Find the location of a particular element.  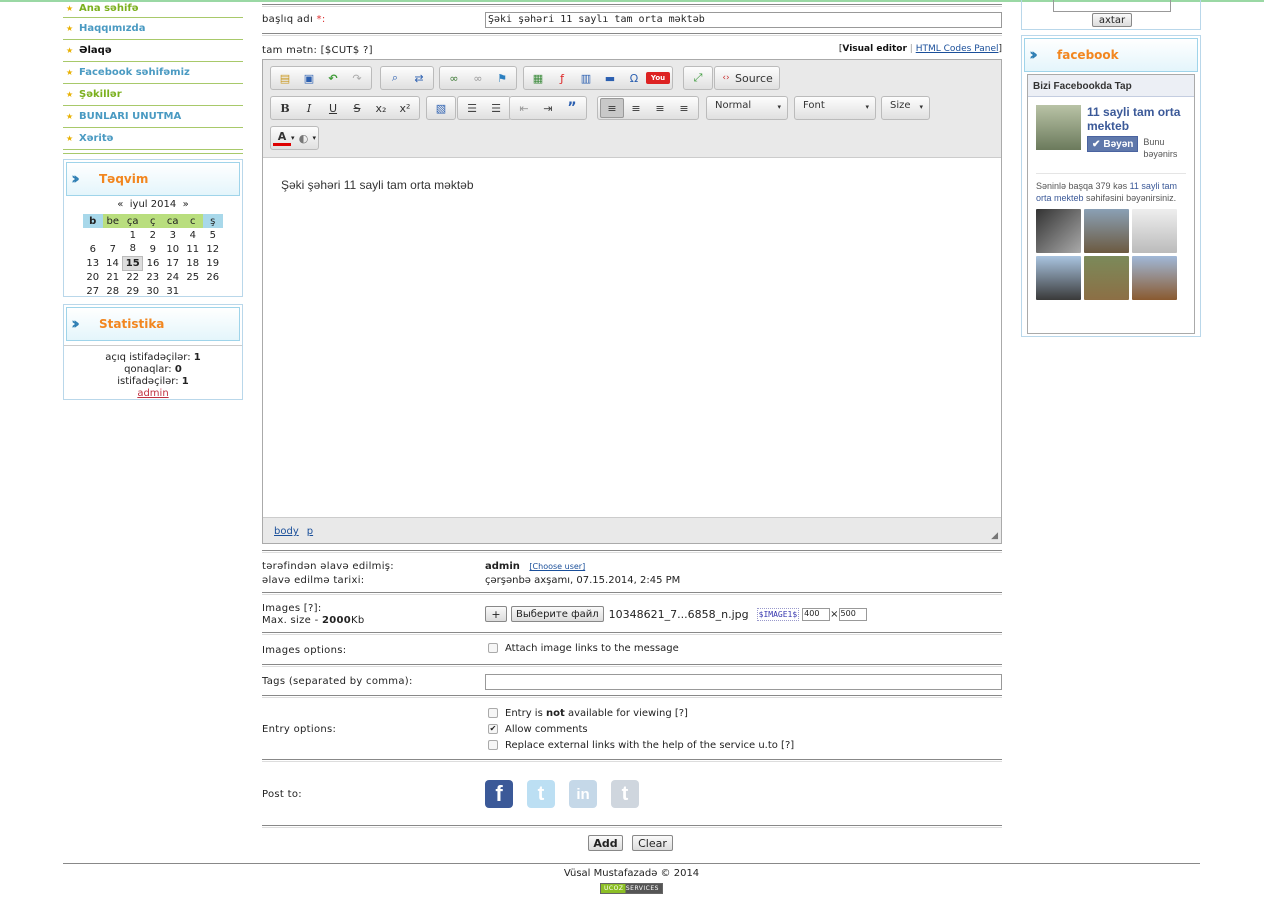

attach-links-checkbox is located at coordinates (493, 648).